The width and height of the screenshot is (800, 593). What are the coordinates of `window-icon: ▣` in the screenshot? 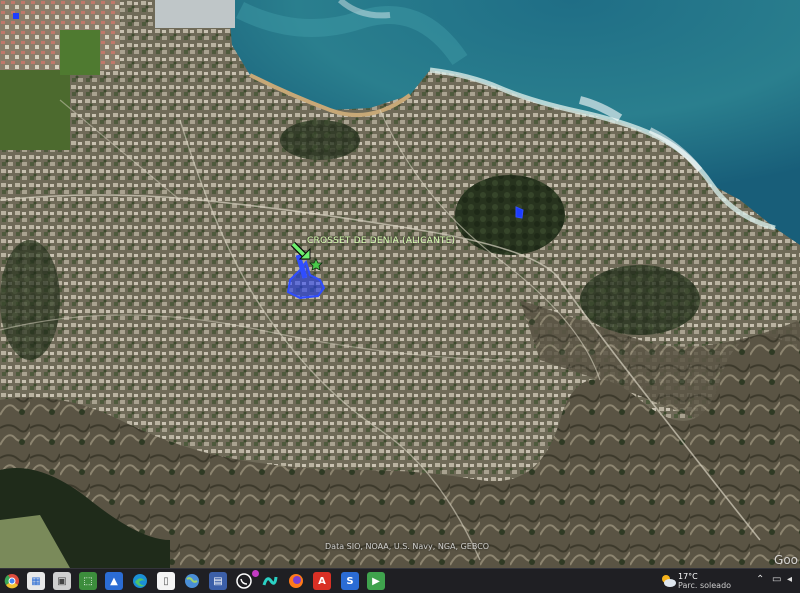 It's located at (62, 581).